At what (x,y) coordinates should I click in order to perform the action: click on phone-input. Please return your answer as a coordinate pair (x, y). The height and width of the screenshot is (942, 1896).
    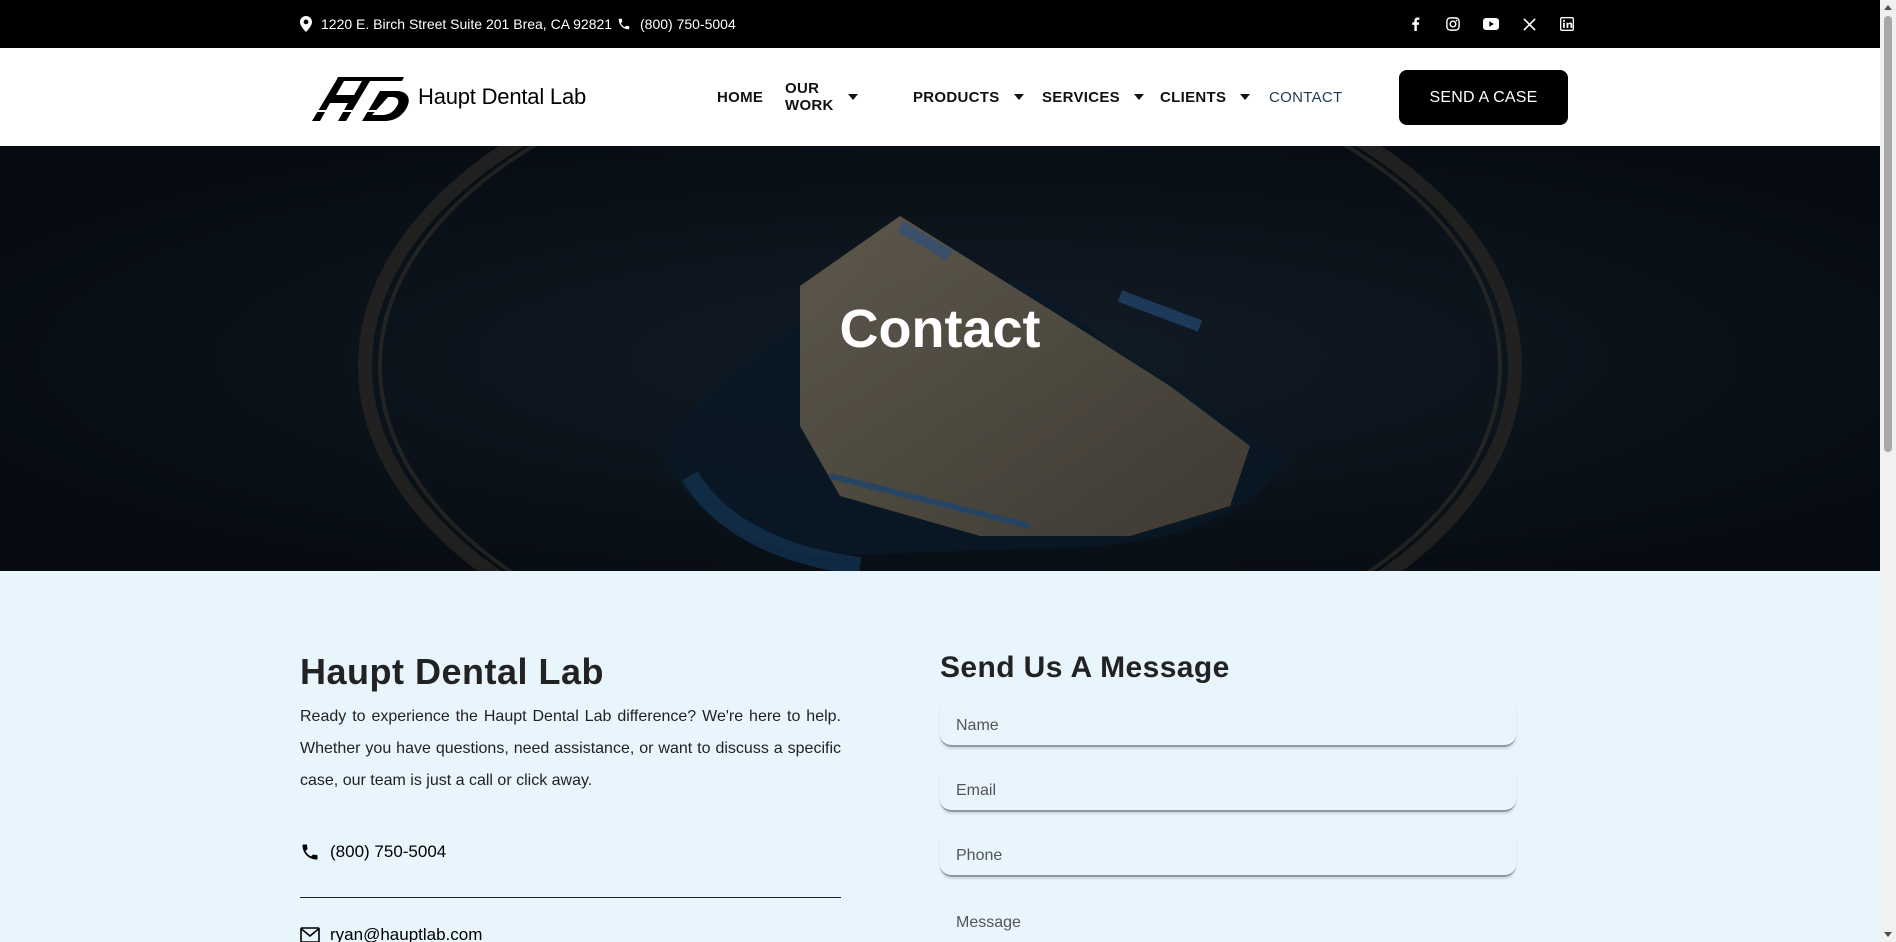
    Looking at the image, I should click on (1228, 856).